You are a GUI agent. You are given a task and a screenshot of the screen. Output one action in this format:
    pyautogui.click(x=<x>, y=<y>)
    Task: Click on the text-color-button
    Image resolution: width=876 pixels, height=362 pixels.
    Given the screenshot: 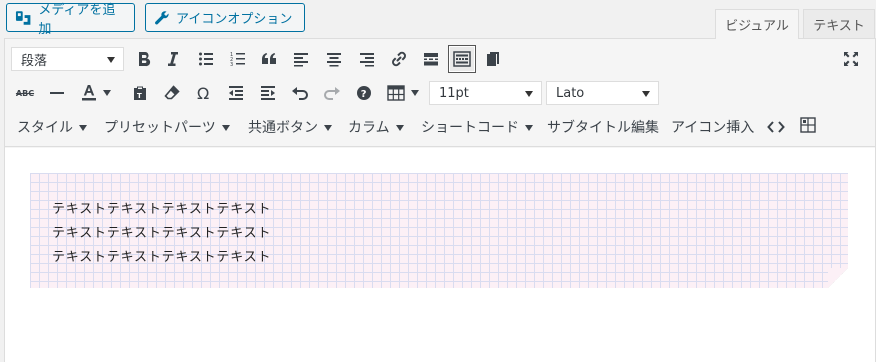 What is the action you would take?
    pyautogui.click(x=89, y=93)
    